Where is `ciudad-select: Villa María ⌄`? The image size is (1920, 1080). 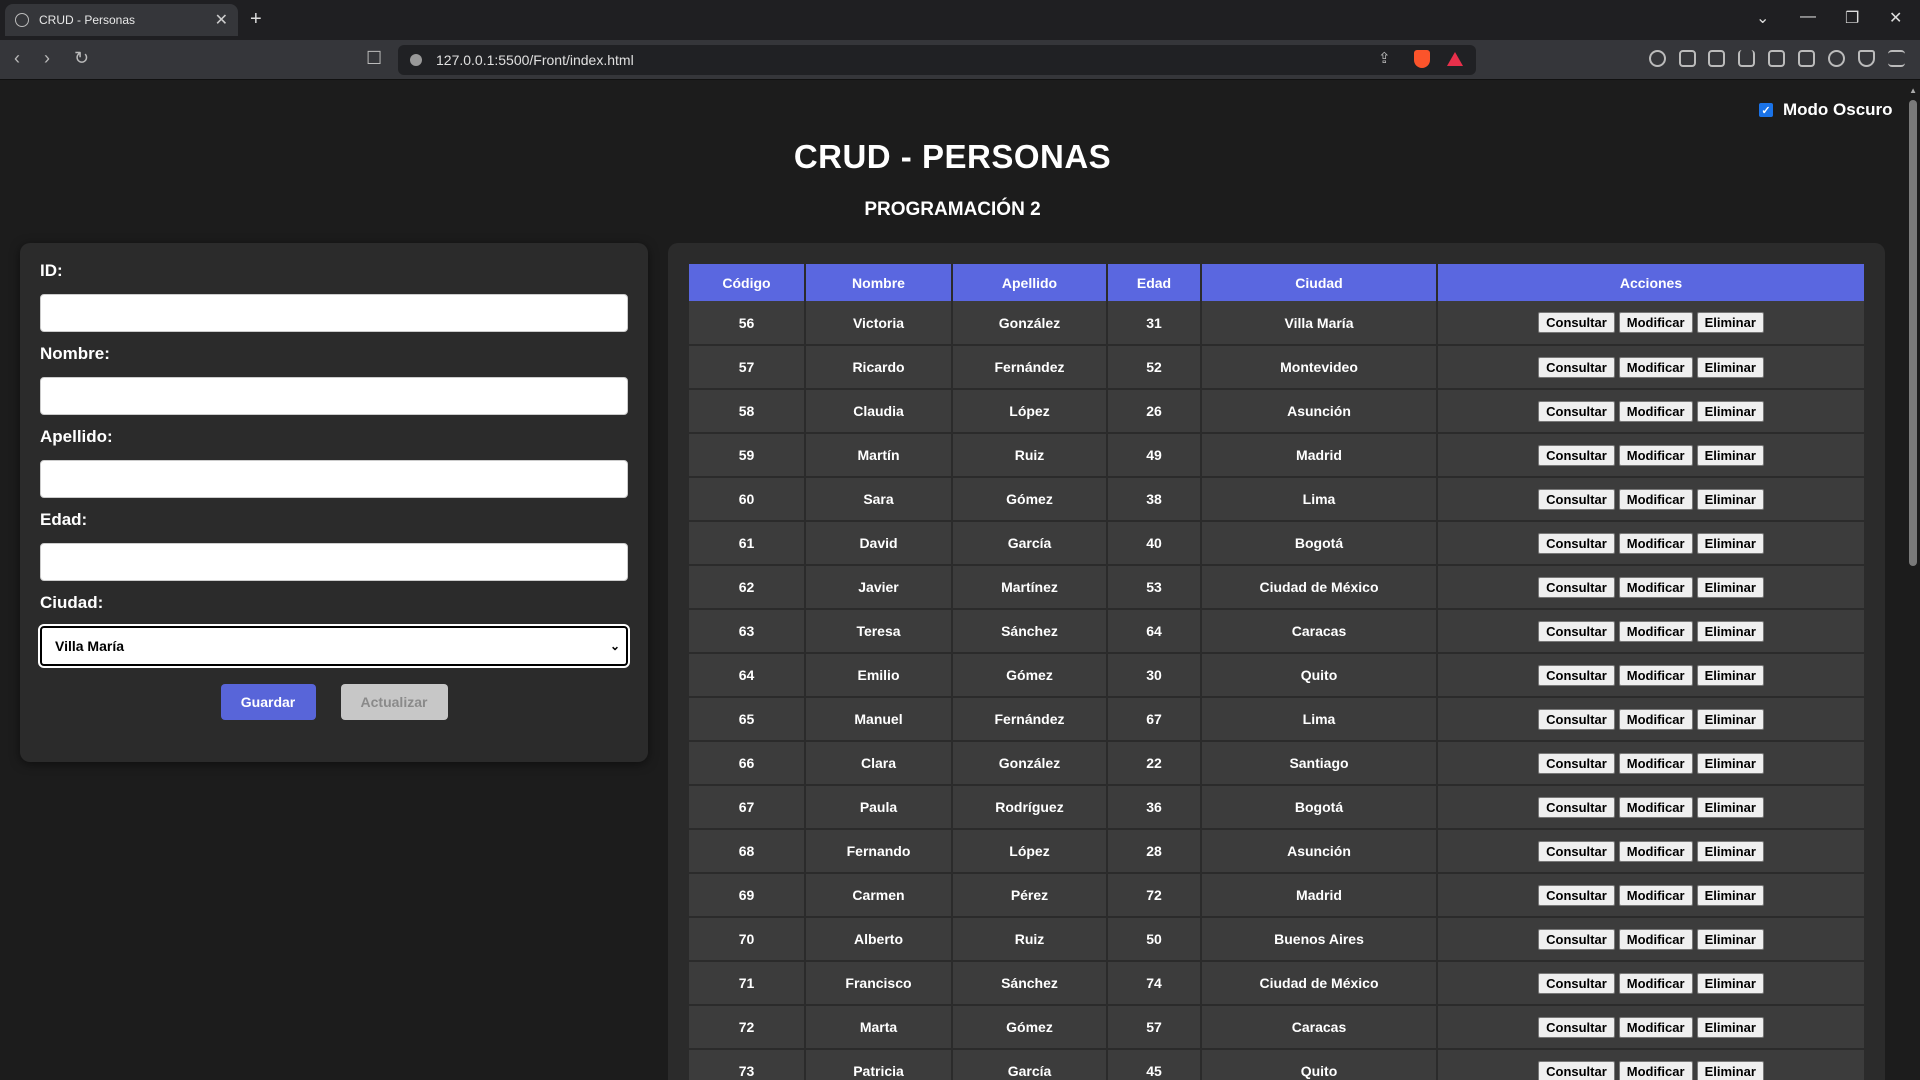 ciudad-select: Villa María ⌄ is located at coordinates (334, 646).